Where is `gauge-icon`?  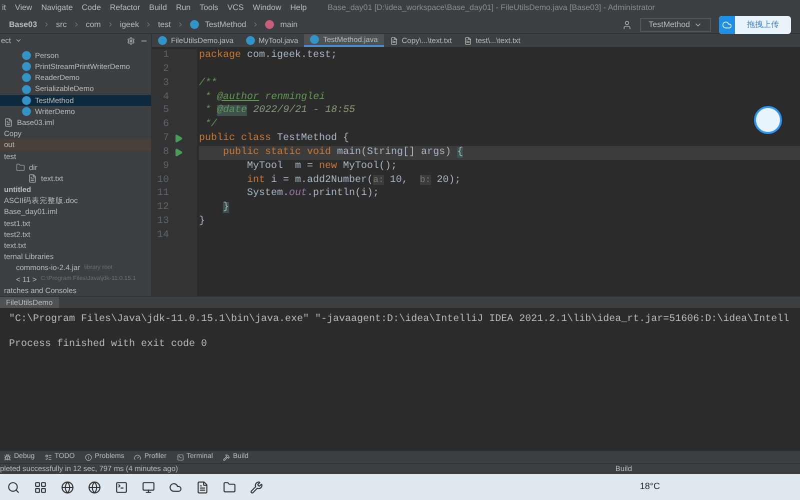
gauge-icon is located at coordinates (138, 457).